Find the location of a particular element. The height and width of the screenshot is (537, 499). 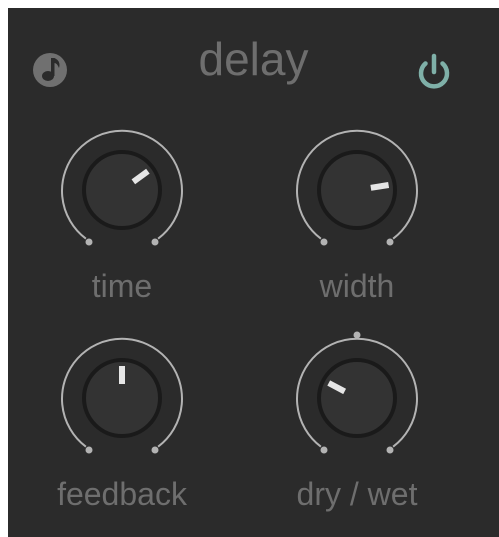

knob-indicator is located at coordinates (380, 186).